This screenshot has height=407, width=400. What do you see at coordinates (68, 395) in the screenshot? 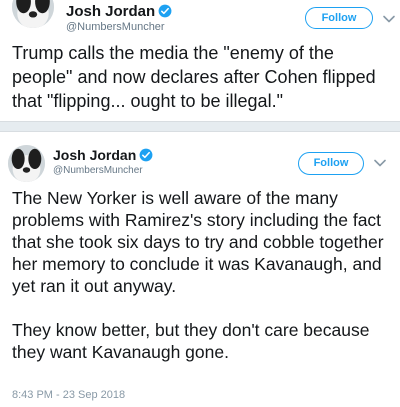
I see `tweet-timestamp: 8:43 PM - 23 Sep 2018` at bounding box center [68, 395].